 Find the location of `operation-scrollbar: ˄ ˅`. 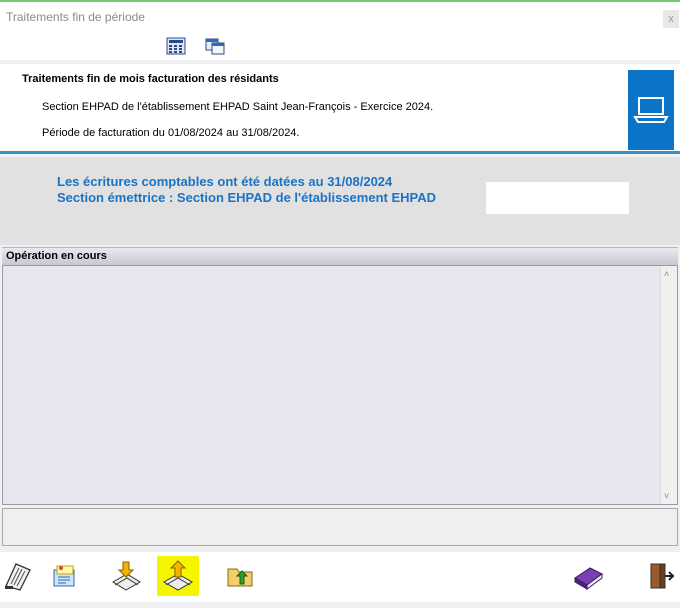

operation-scrollbar: ˄ ˅ is located at coordinates (668, 385).